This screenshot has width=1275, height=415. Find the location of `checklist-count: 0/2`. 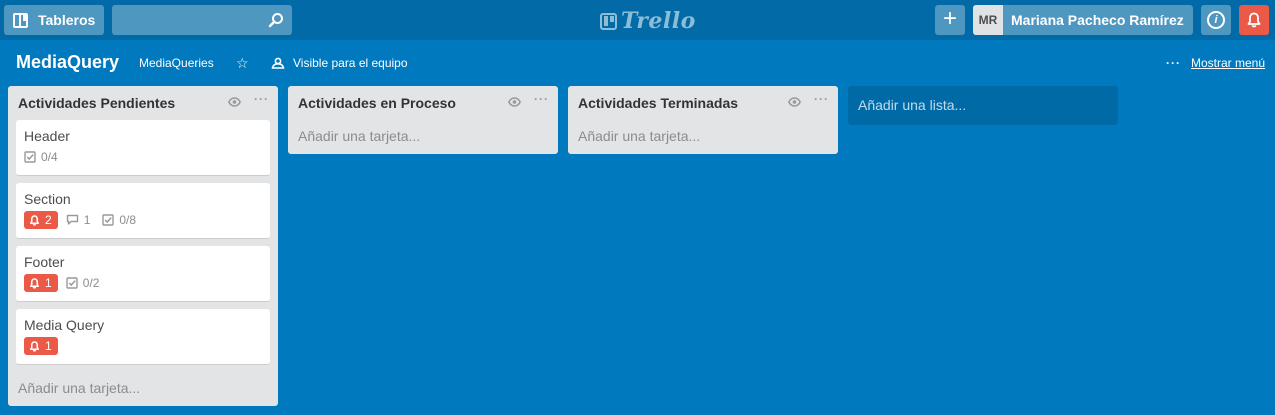

checklist-count: 0/2 is located at coordinates (91, 283).